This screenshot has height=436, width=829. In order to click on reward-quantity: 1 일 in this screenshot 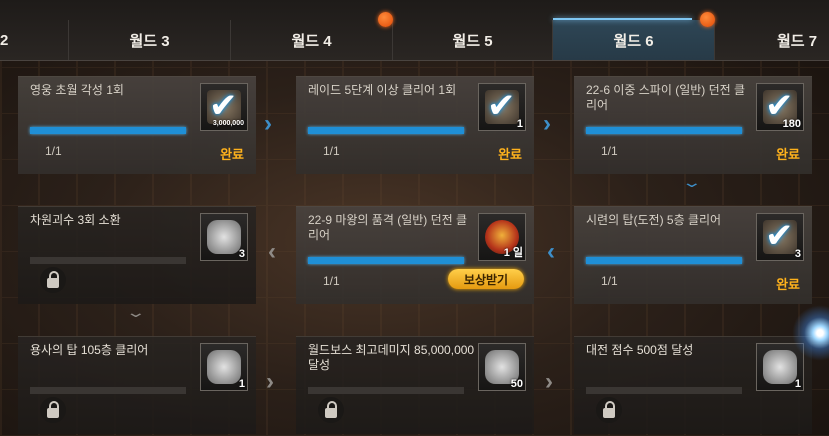, I will do `click(513, 253)`.